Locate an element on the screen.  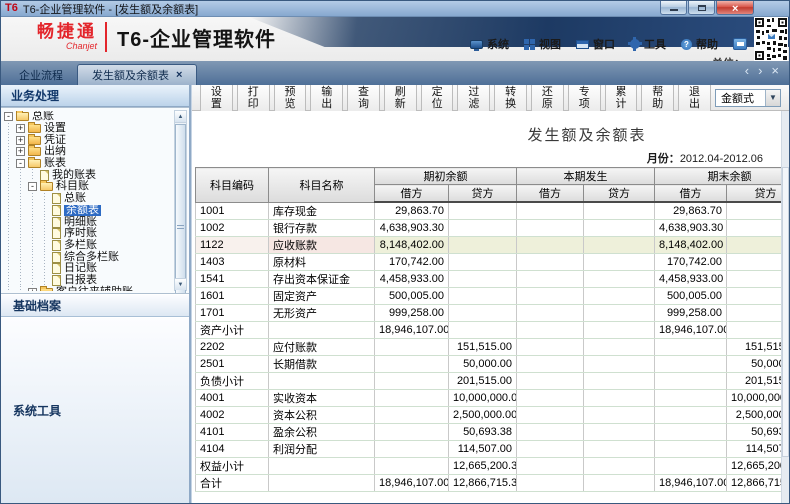
format-select: 金额式 ▼ is located at coordinates (747, 97).